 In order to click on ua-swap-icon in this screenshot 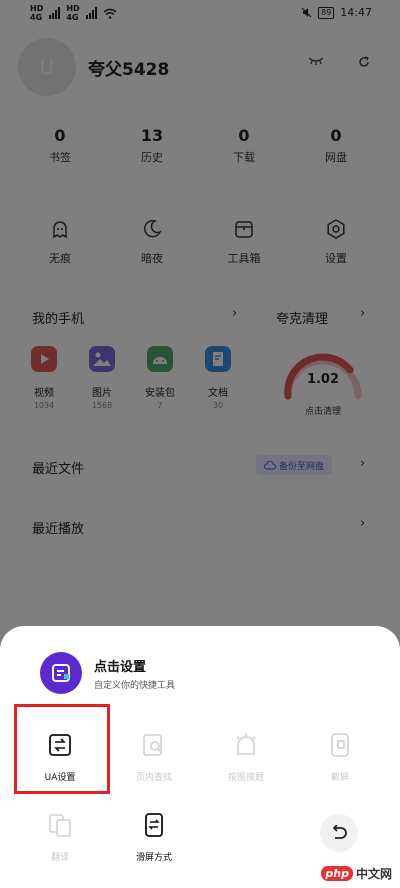, I will do `click(60, 745)`.